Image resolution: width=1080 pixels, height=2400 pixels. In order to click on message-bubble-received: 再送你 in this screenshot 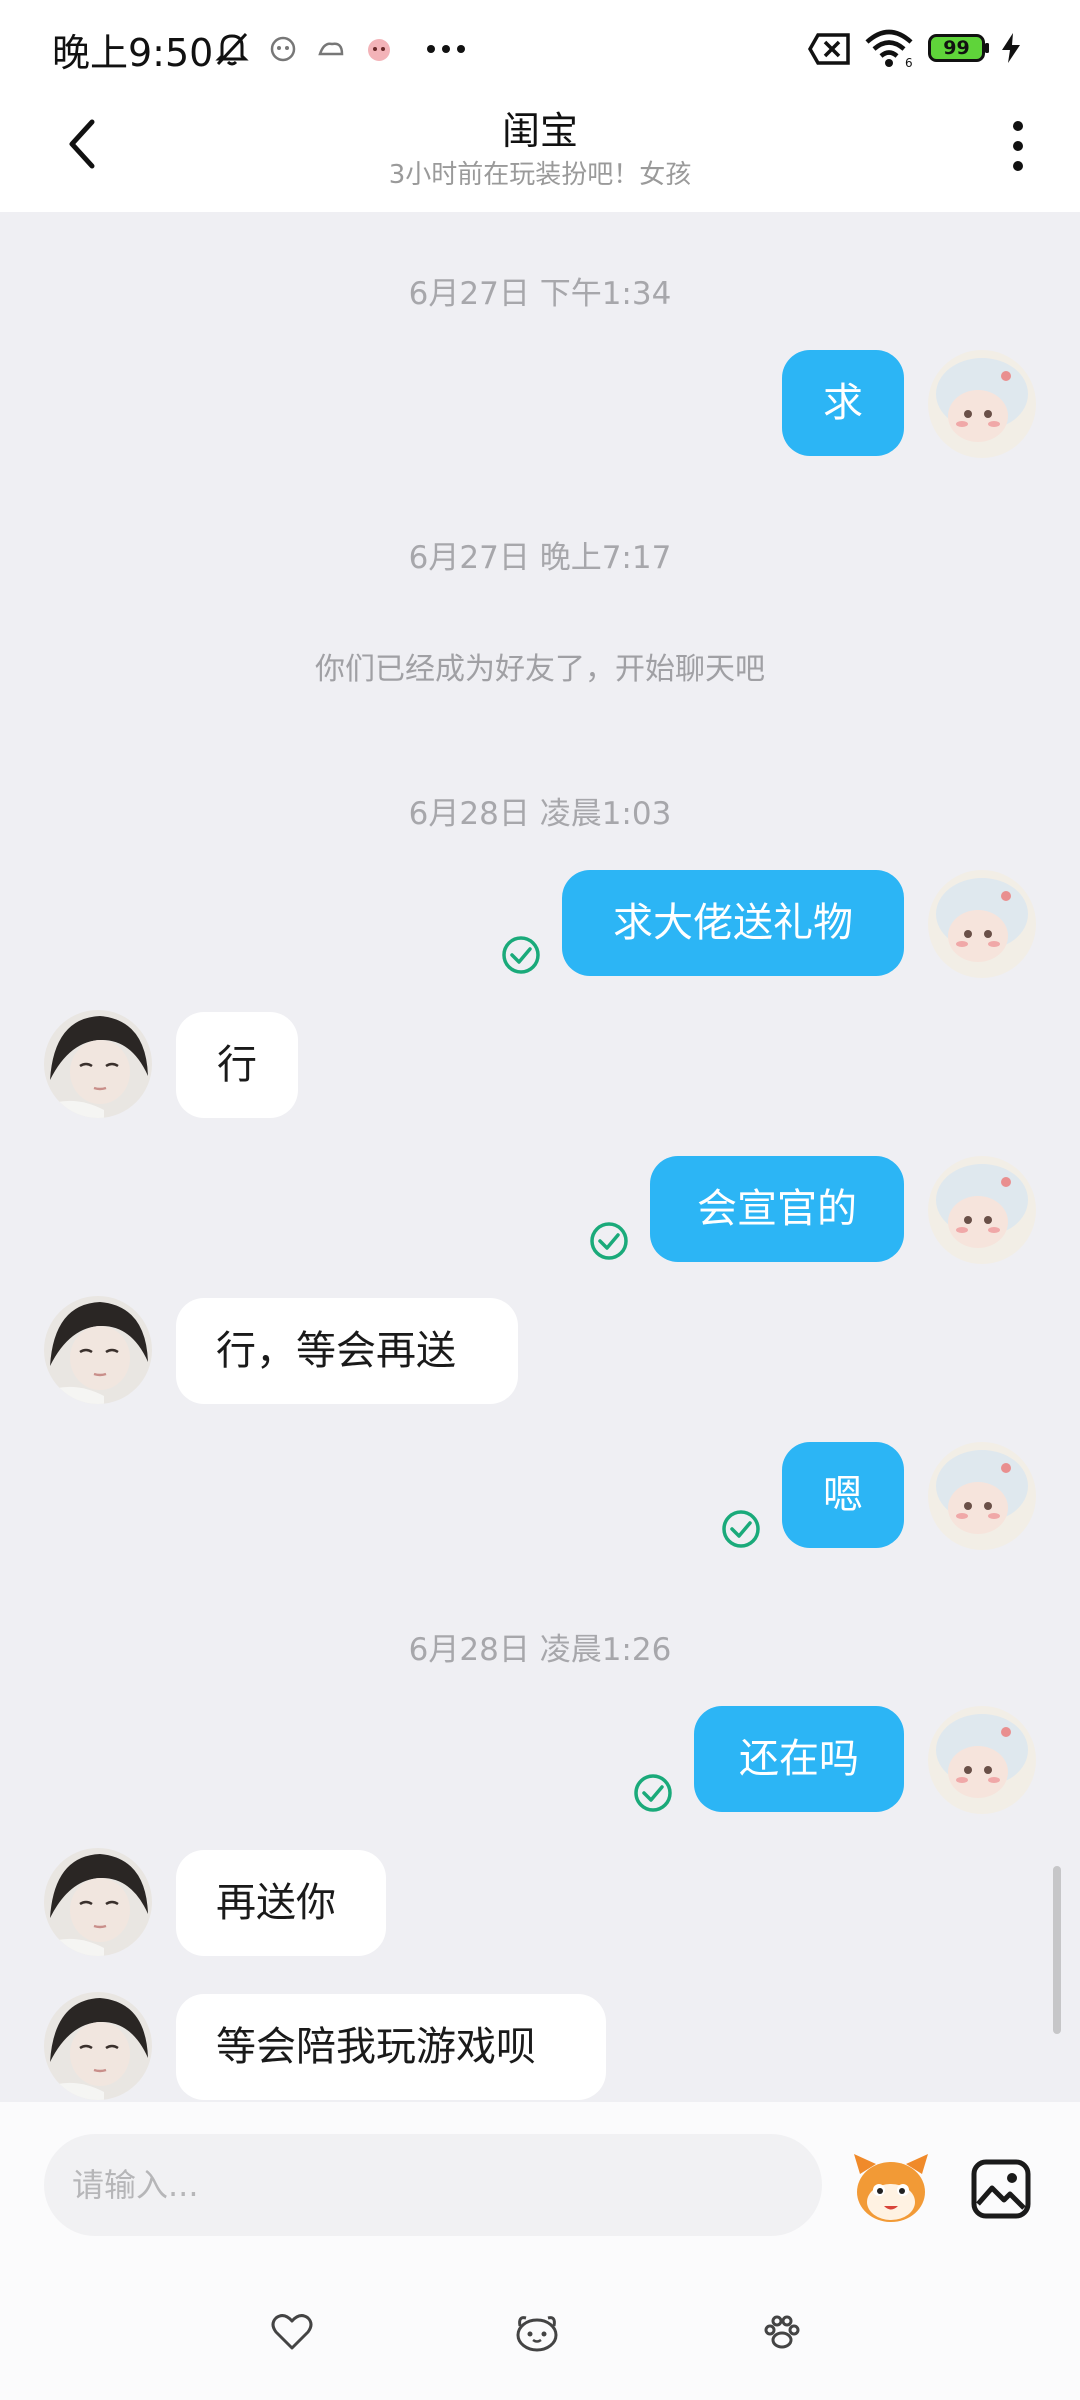, I will do `click(281, 1903)`.